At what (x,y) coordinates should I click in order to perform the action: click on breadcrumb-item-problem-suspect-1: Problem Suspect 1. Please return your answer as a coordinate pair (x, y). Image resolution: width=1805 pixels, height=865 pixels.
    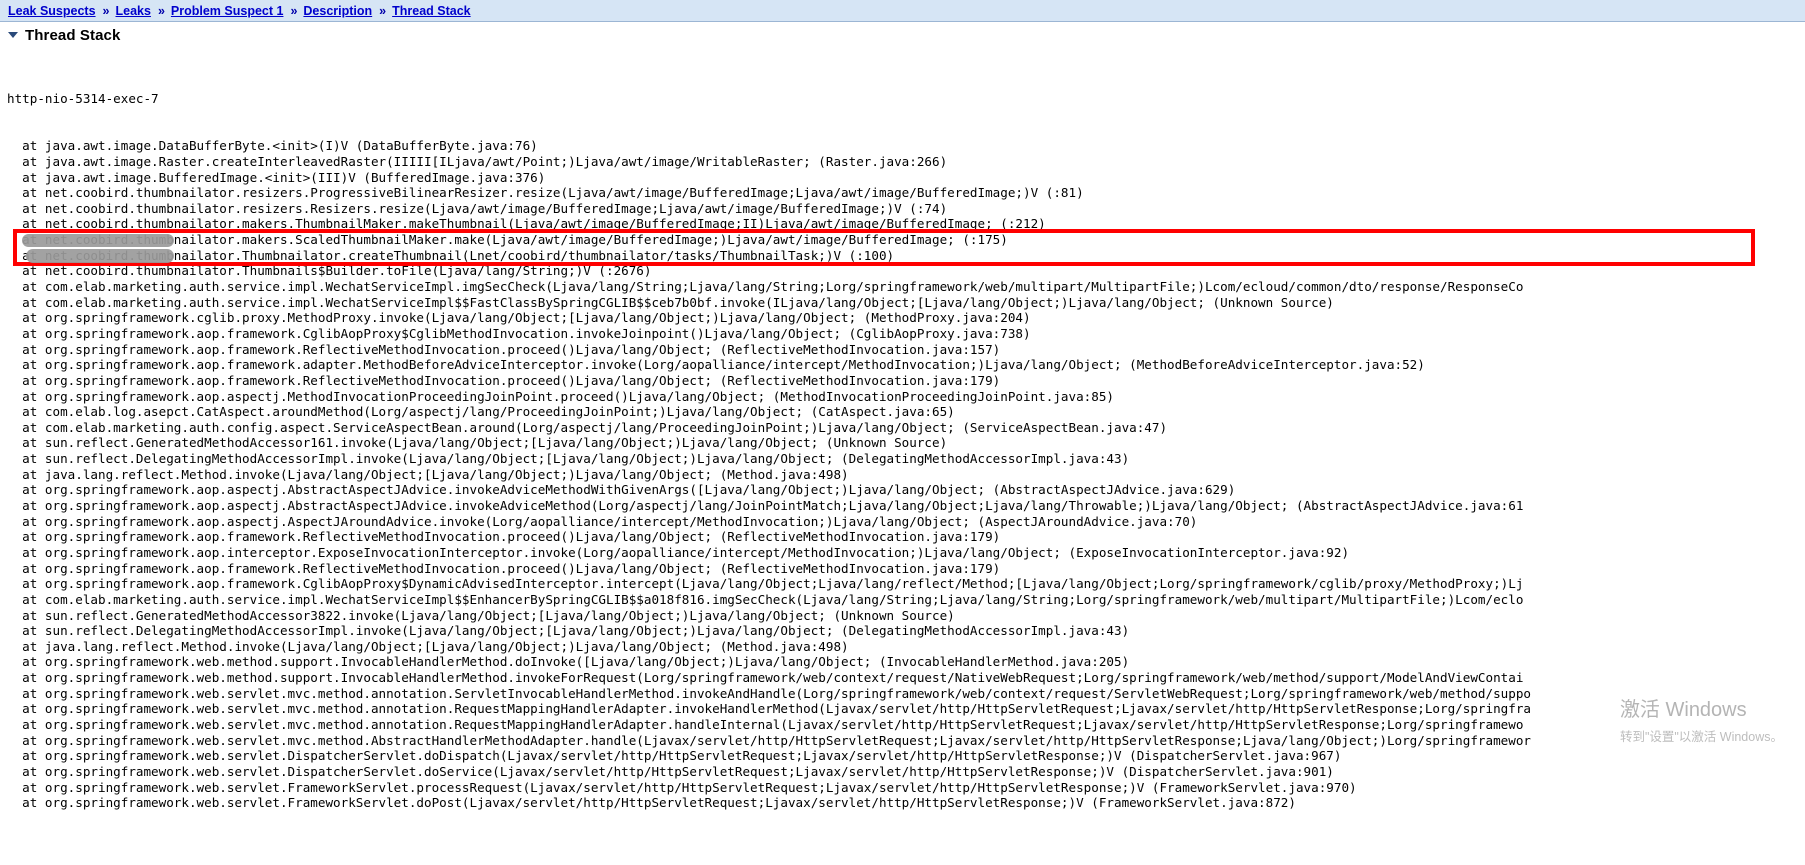
    Looking at the image, I should click on (227, 11).